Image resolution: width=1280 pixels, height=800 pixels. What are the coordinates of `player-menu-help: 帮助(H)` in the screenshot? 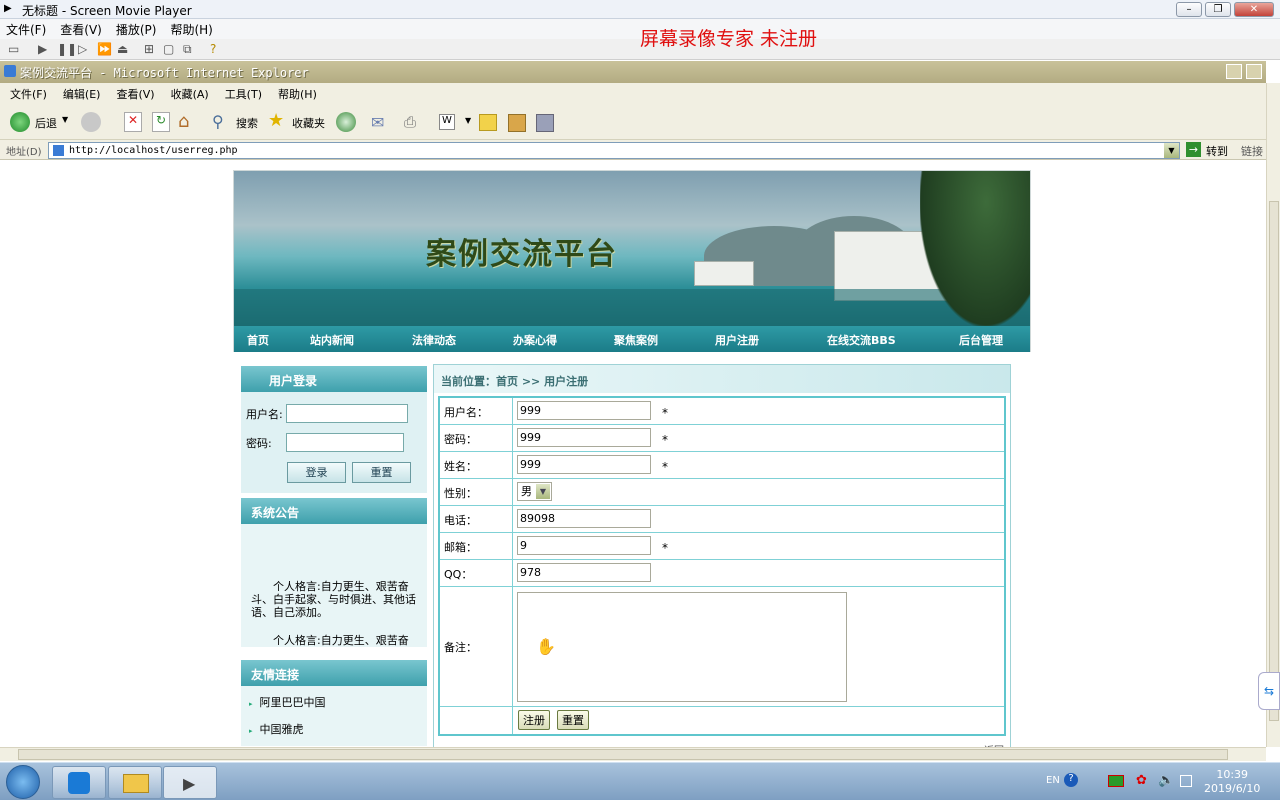 It's located at (191, 29).